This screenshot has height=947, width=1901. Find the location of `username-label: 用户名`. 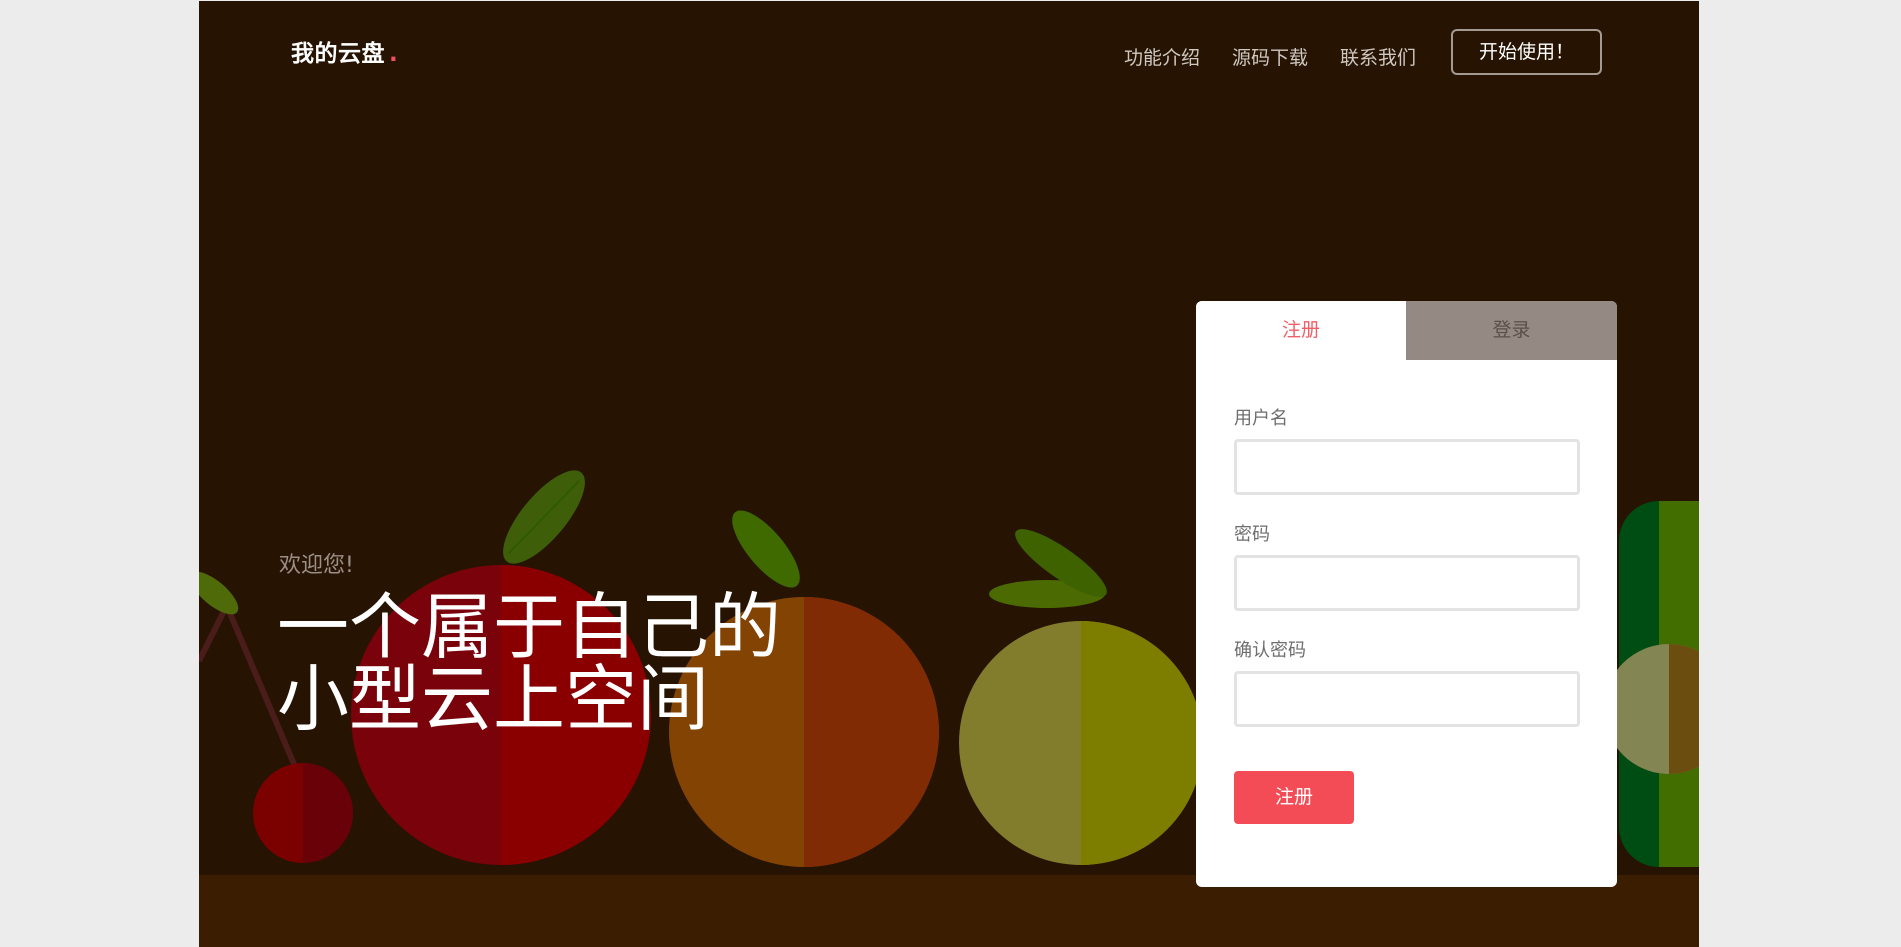

username-label: 用户名 is located at coordinates (1261, 418).